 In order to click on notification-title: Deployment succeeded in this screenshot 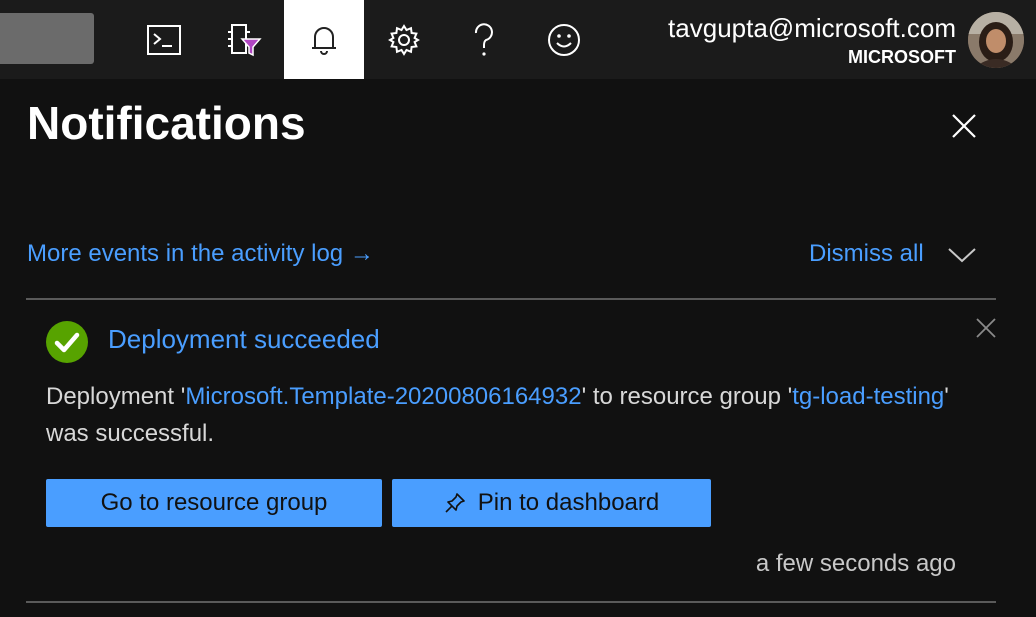, I will do `click(244, 339)`.